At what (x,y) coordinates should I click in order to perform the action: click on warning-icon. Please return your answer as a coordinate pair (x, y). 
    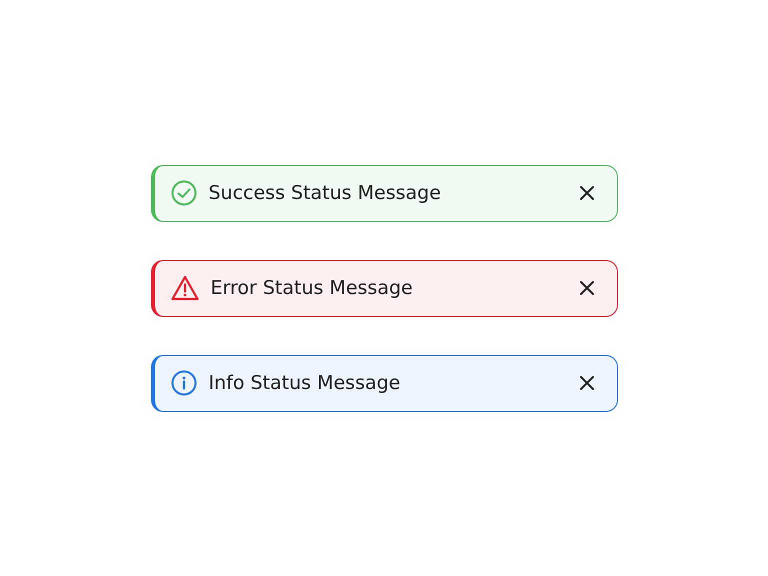
    Looking at the image, I should click on (184, 288).